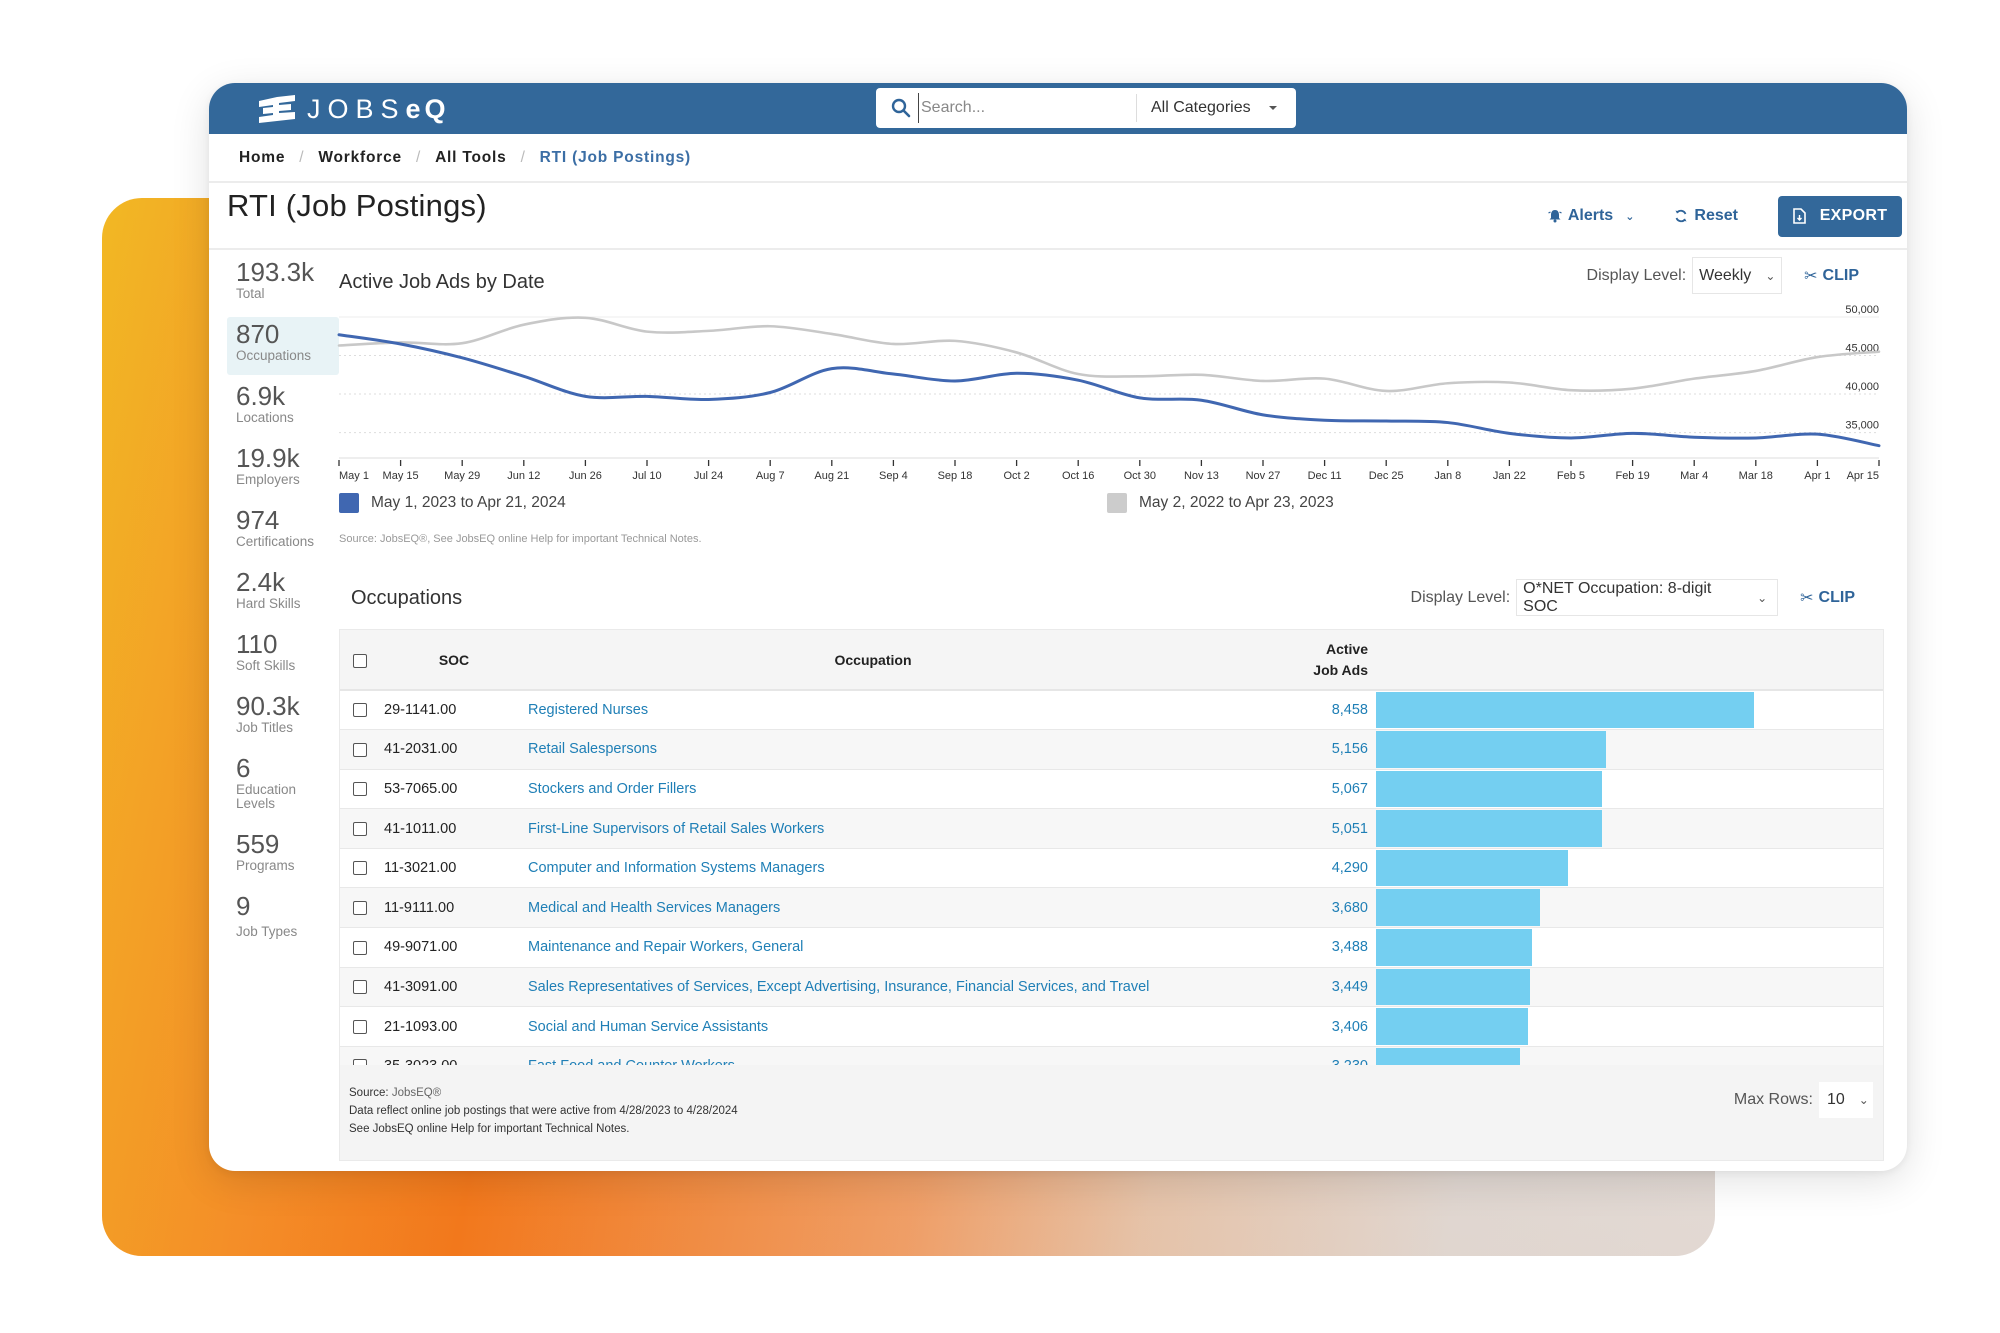 The image size is (2000, 1333). Describe the element at coordinates (1350, 1027) in the screenshot. I see `active-job-ads-link: 3,406` at that location.